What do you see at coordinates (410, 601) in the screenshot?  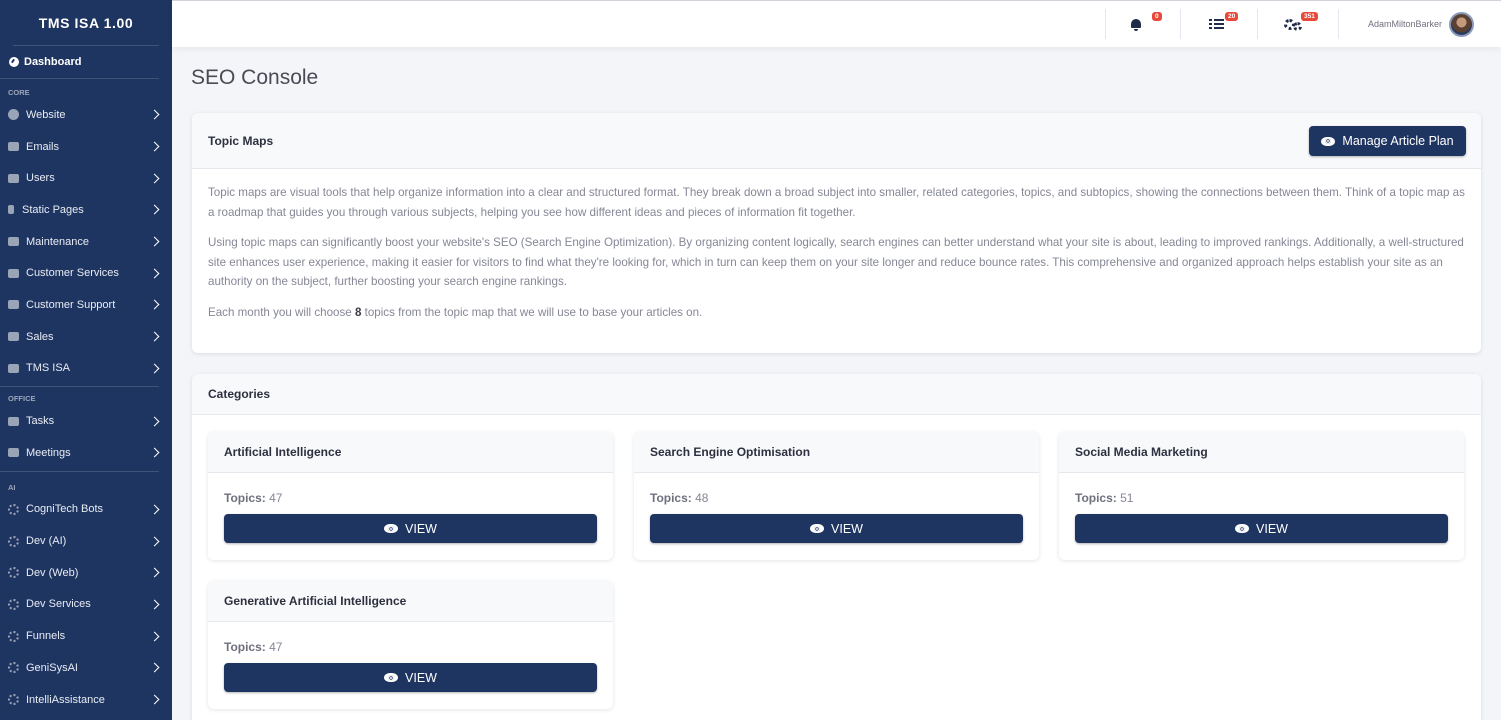 I see `category-header: Generative Artificial Intelligence` at bounding box center [410, 601].